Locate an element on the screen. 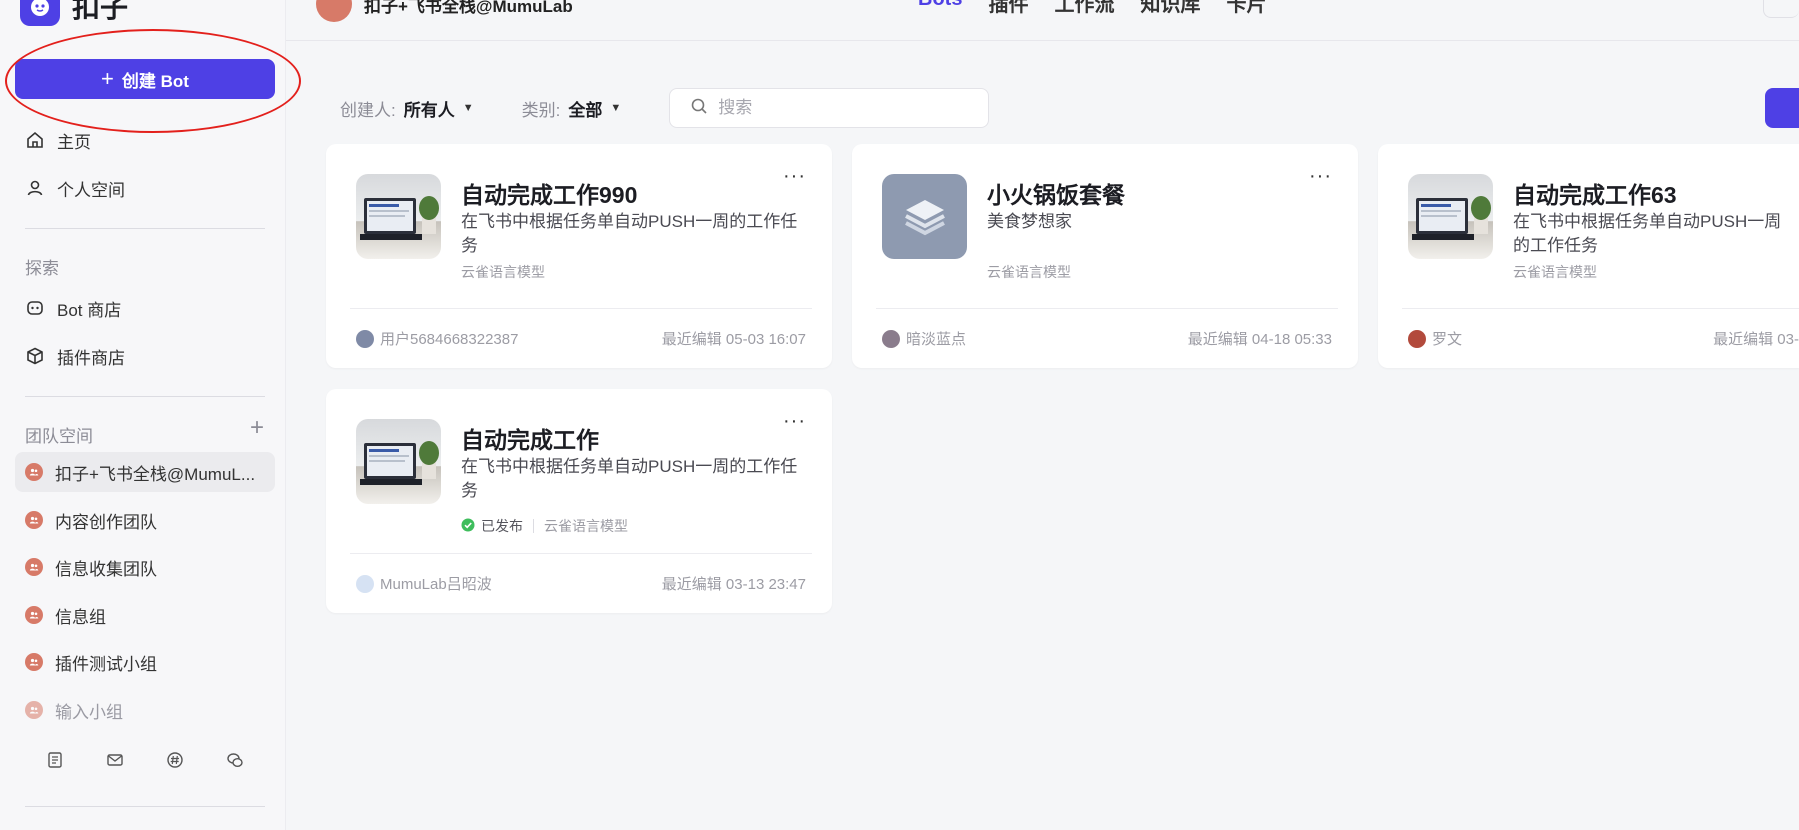 The image size is (1799, 830). bot-avatar-image is located at coordinates (398, 461).